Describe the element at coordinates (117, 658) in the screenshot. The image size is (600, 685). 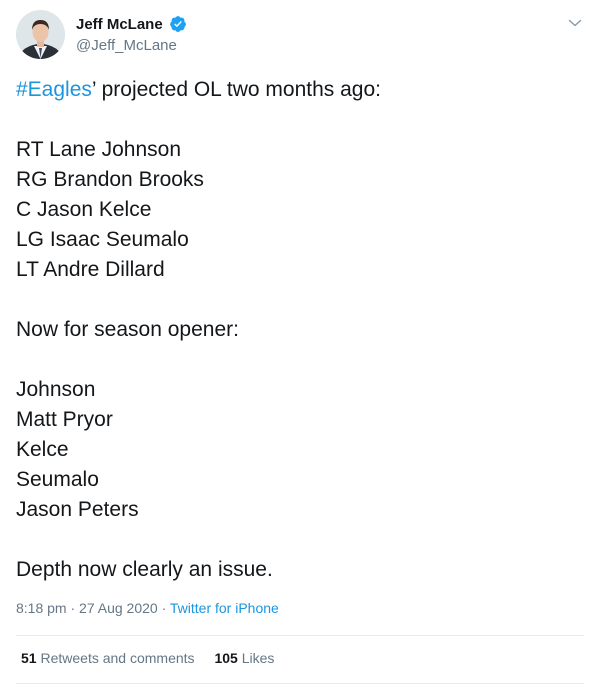
I see `retweets-label: Retweets and comments` at that location.